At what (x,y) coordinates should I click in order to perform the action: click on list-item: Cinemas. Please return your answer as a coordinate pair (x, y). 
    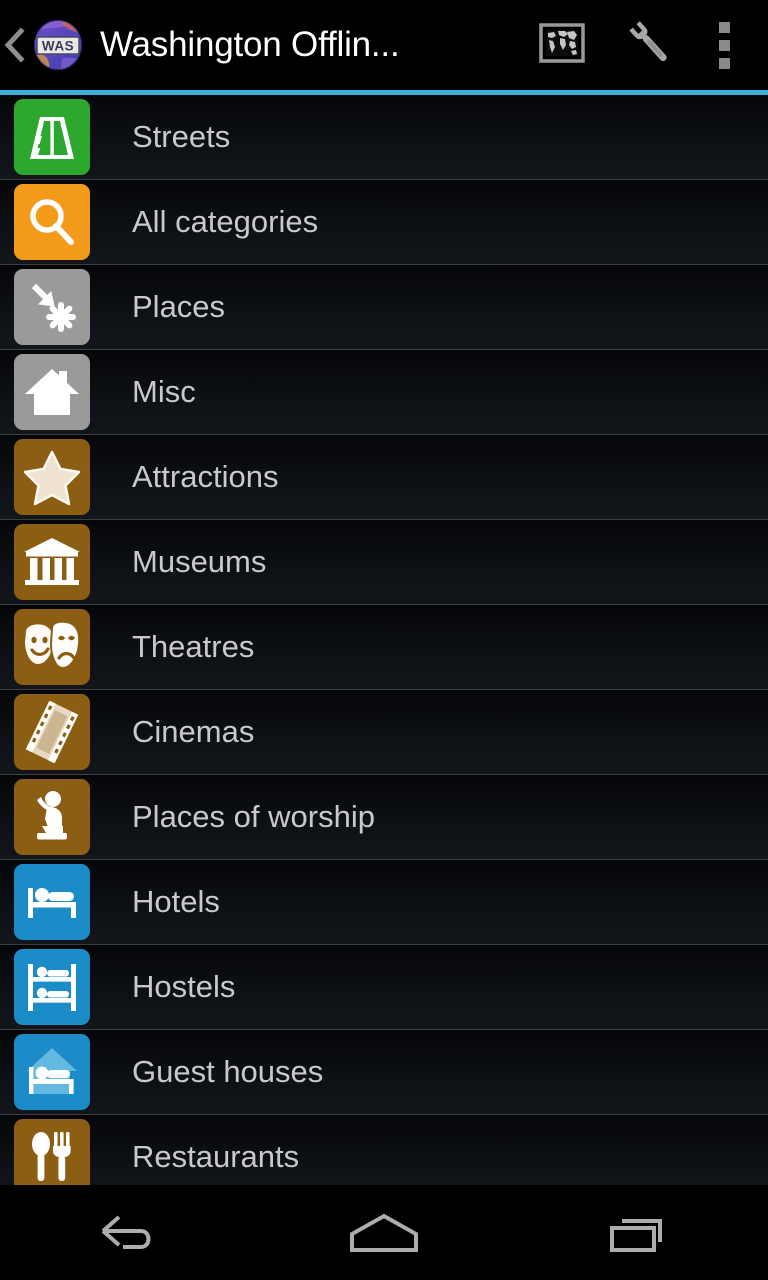
    Looking at the image, I should click on (384, 732).